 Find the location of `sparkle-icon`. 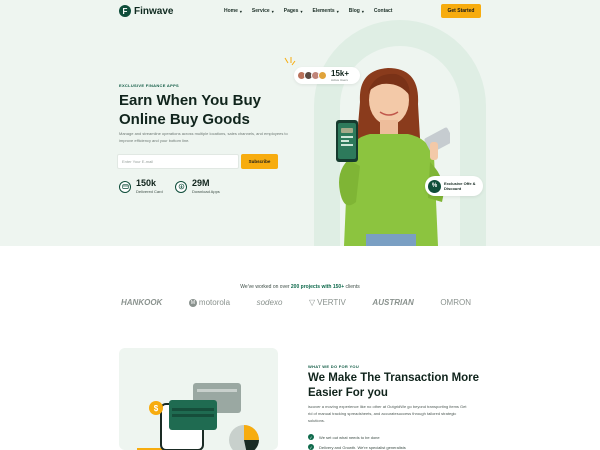

sparkle-icon is located at coordinates (290, 61).